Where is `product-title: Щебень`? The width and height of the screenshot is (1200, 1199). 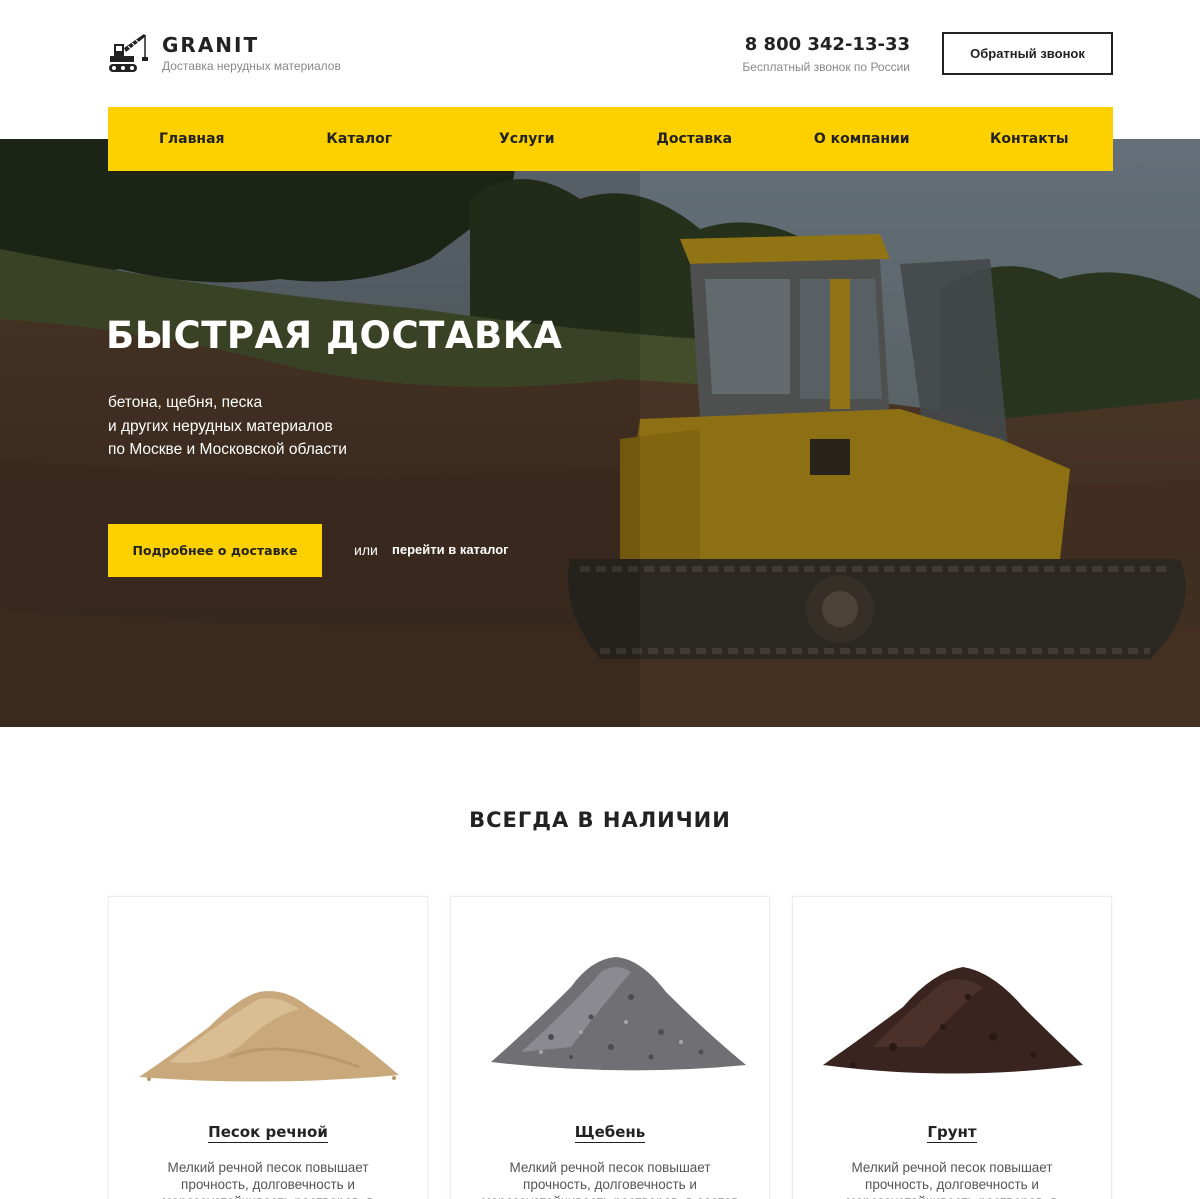
product-title: Щебень is located at coordinates (610, 1133).